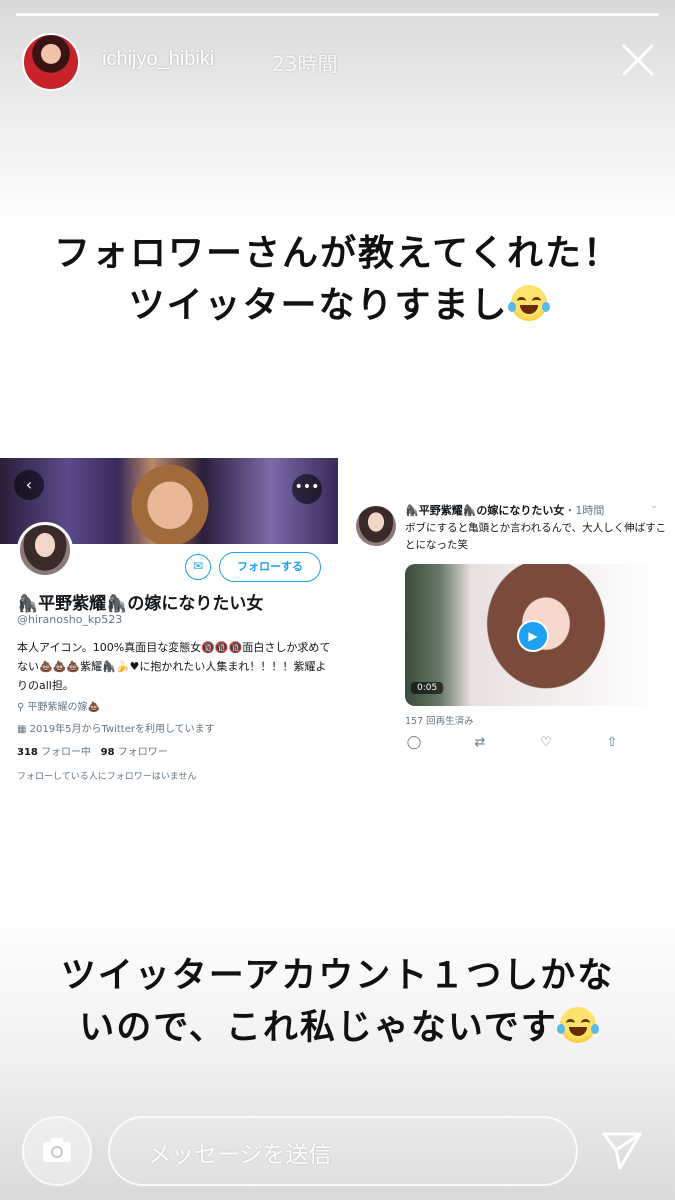 This screenshot has width=675, height=1200. I want to click on camera-button, so click(57, 1151).